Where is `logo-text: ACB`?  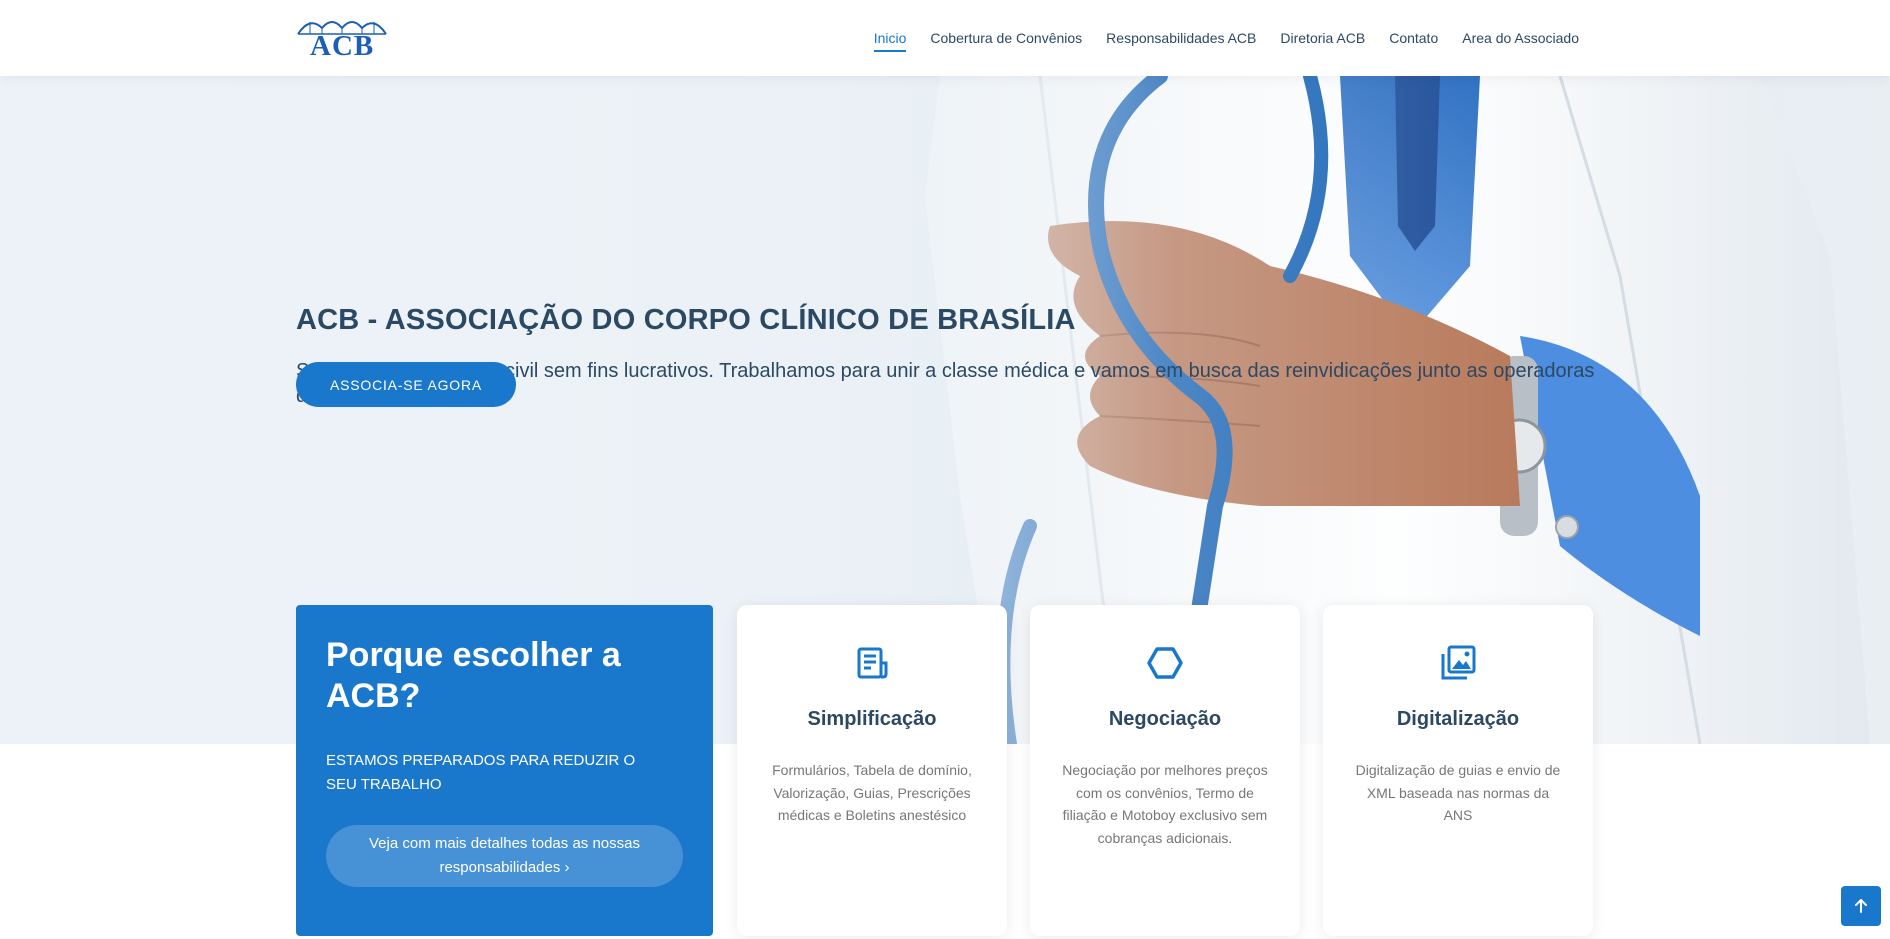
logo-text: ACB is located at coordinates (342, 46).